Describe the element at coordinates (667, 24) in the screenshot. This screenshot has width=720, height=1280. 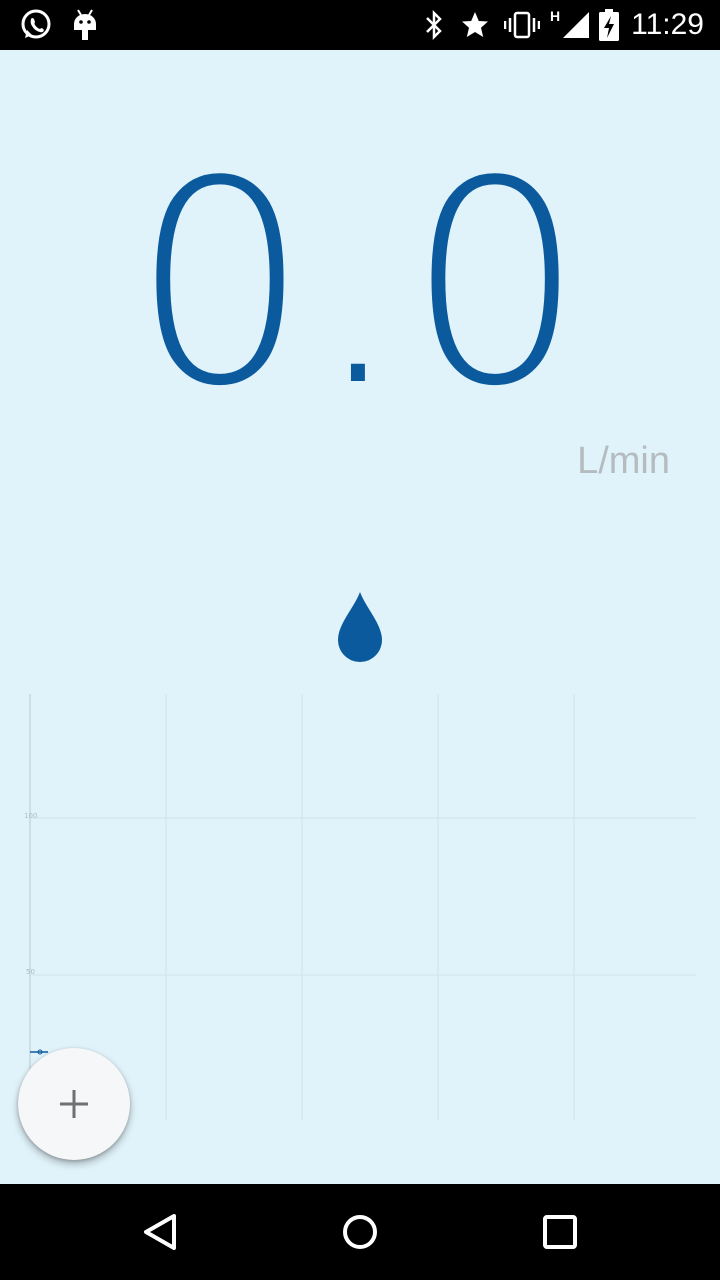
I see `status-time: 11:29` at that location.